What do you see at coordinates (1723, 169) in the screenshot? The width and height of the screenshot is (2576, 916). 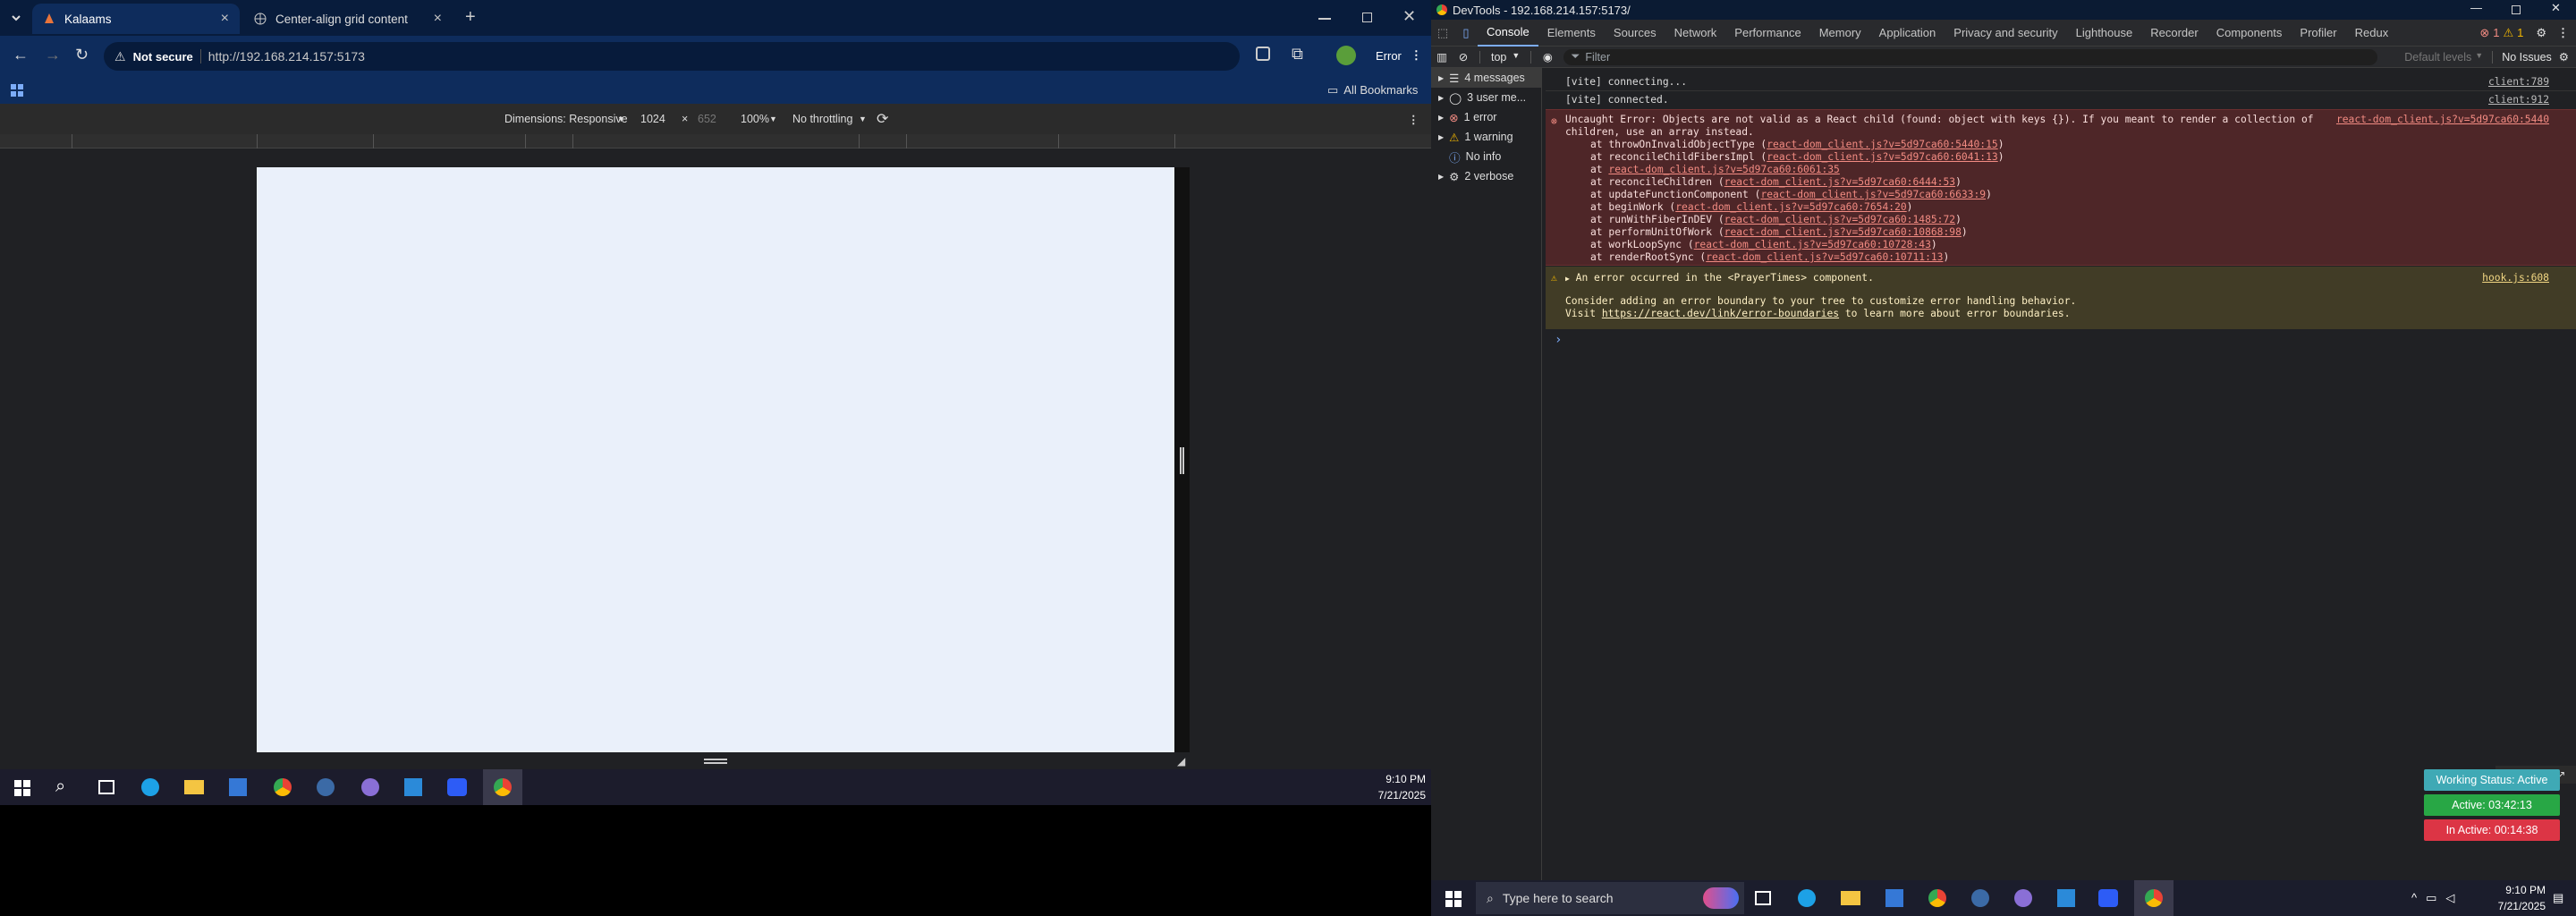 I see `stack-frame-link: react-dom_client.js?v=5d97ca60:6061:35` at bounding box center [1723, 169].